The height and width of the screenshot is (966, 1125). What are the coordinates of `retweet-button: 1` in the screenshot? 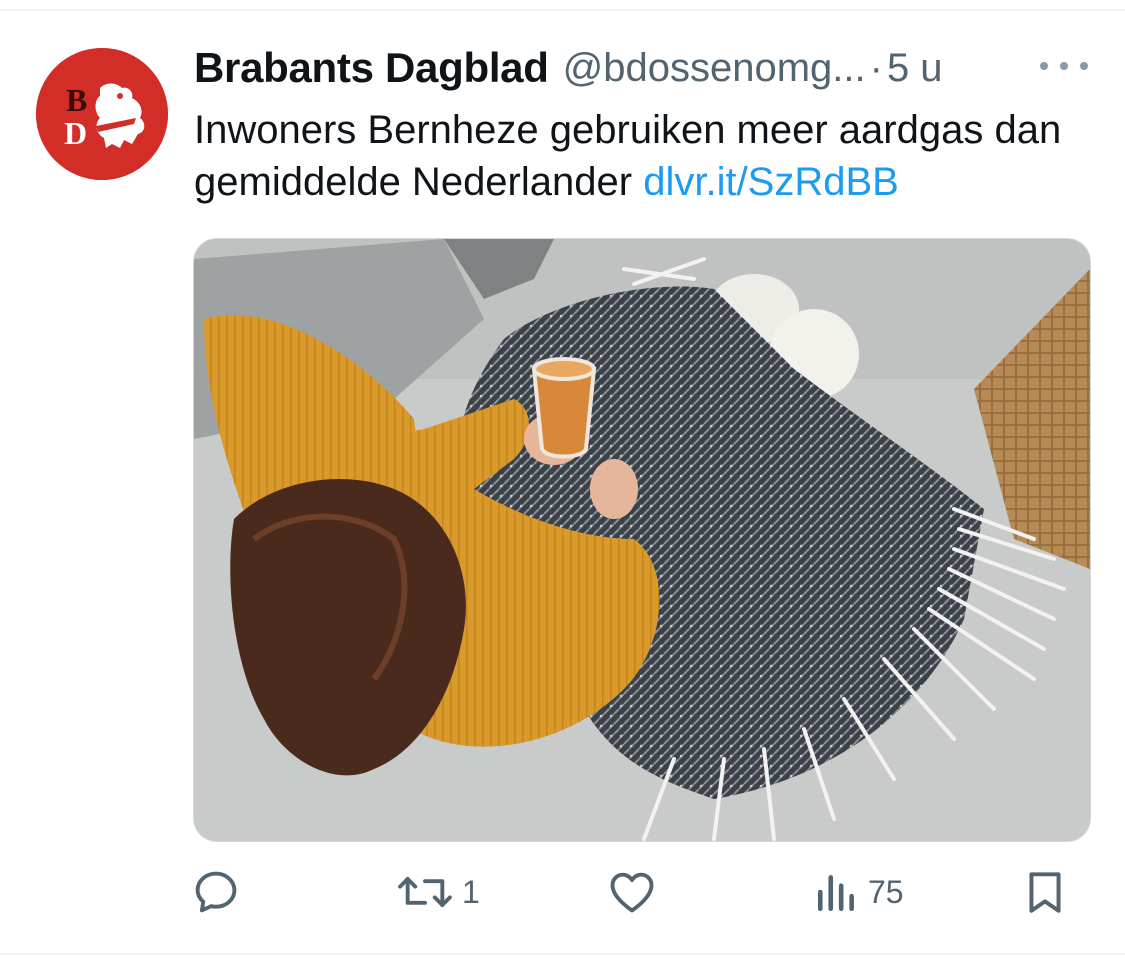 It's located at (438, 892).